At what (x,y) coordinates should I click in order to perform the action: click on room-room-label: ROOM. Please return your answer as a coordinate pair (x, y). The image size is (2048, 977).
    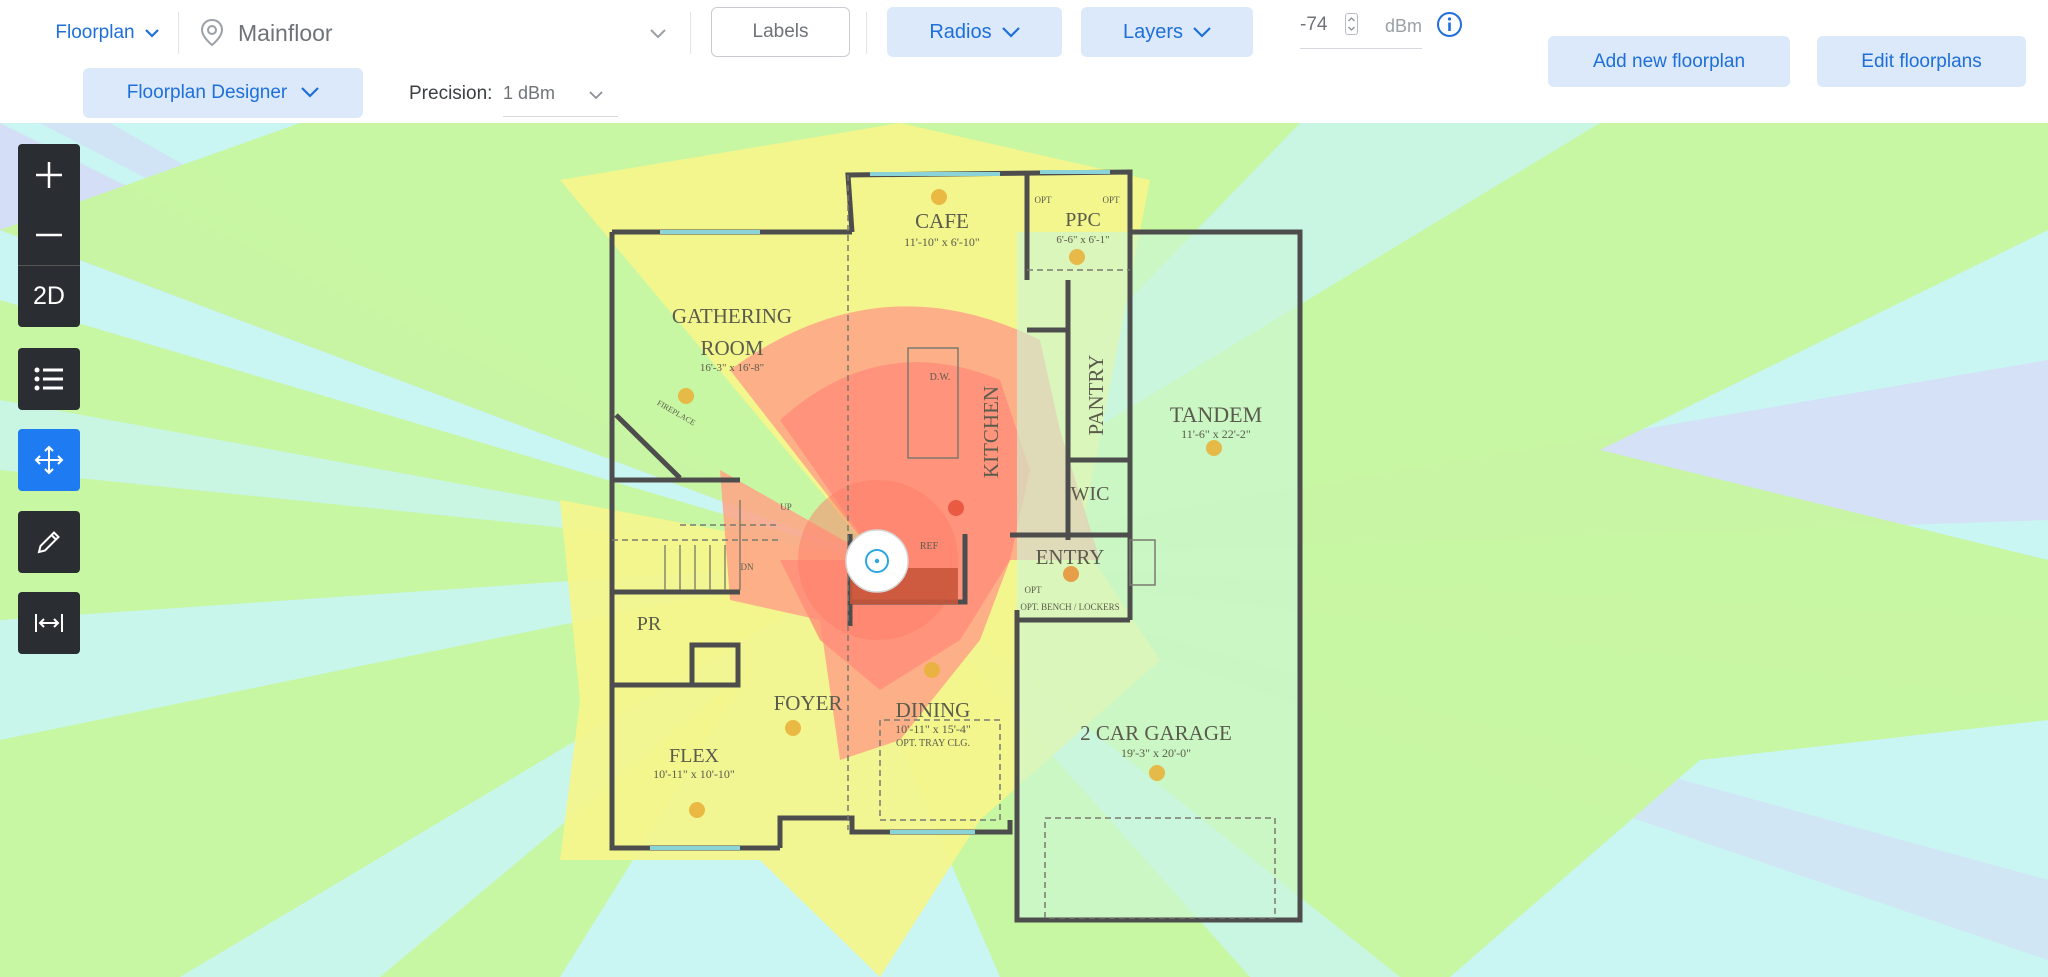
    Looking at the image, I should click on (731, 348).